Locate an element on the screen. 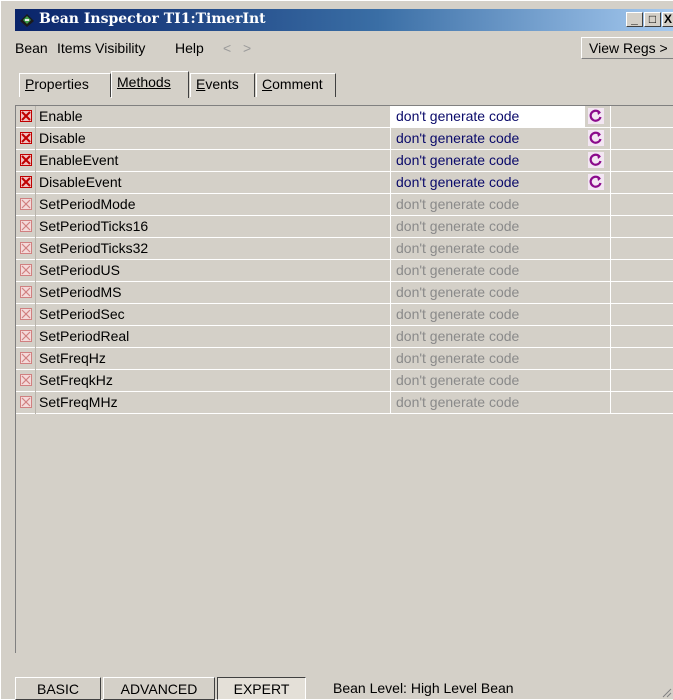 This screenshot has width=673, height=700. method-row: SetPeriodReal don't generate code is located at coordinates (344, 337).